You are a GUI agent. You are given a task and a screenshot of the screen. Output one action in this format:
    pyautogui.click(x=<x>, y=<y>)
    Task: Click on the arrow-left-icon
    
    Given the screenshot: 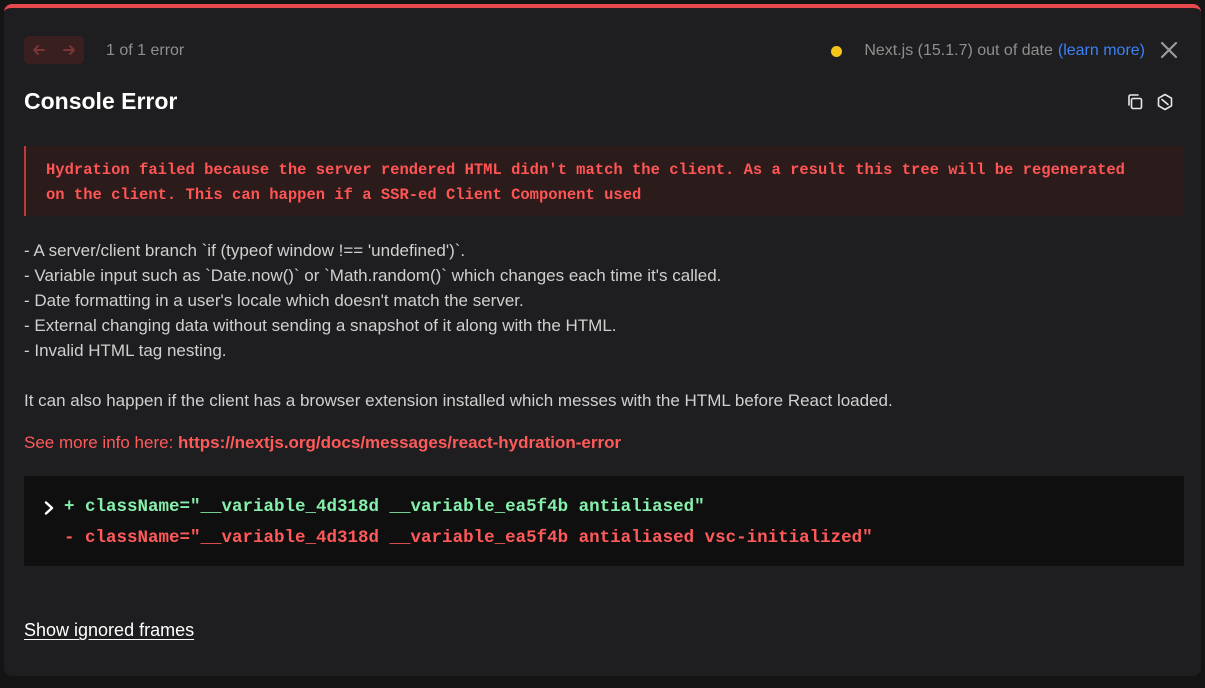 What is the action you would take?
    pyautogui.click(x=39, y=50)
    